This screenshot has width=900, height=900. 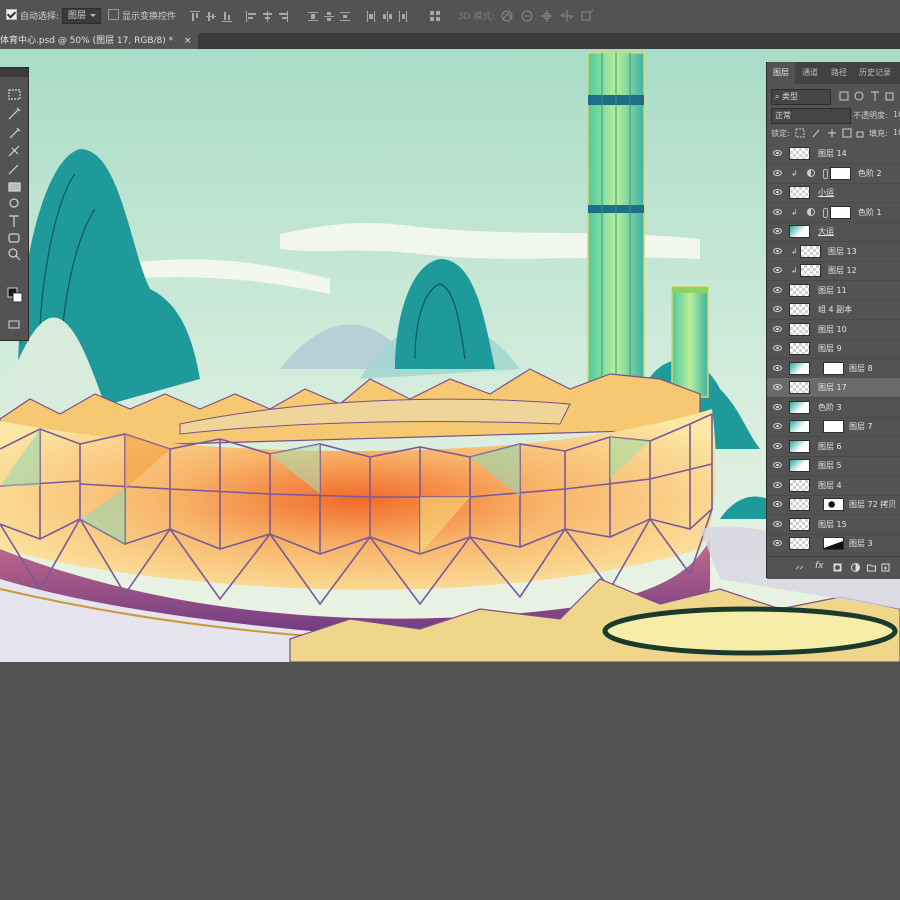 I want to click on distribute-right-icon, so click(x=403, y=16).